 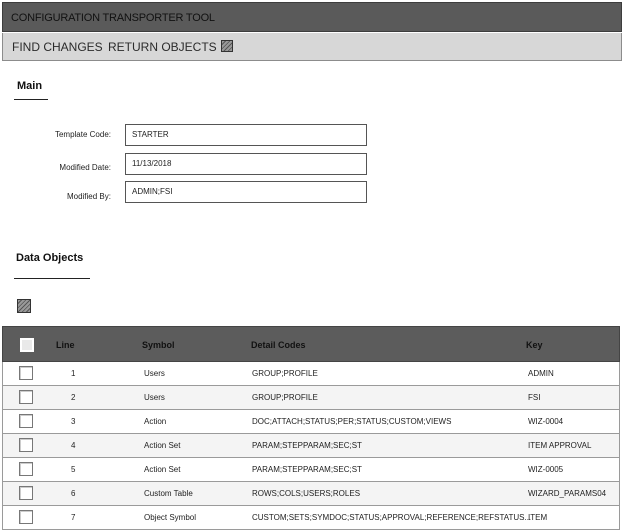 What do you see at coordinates (546, 421) in the screenshot?
I see `row-key: WIZ-0004` at bounding box center [546, 421].